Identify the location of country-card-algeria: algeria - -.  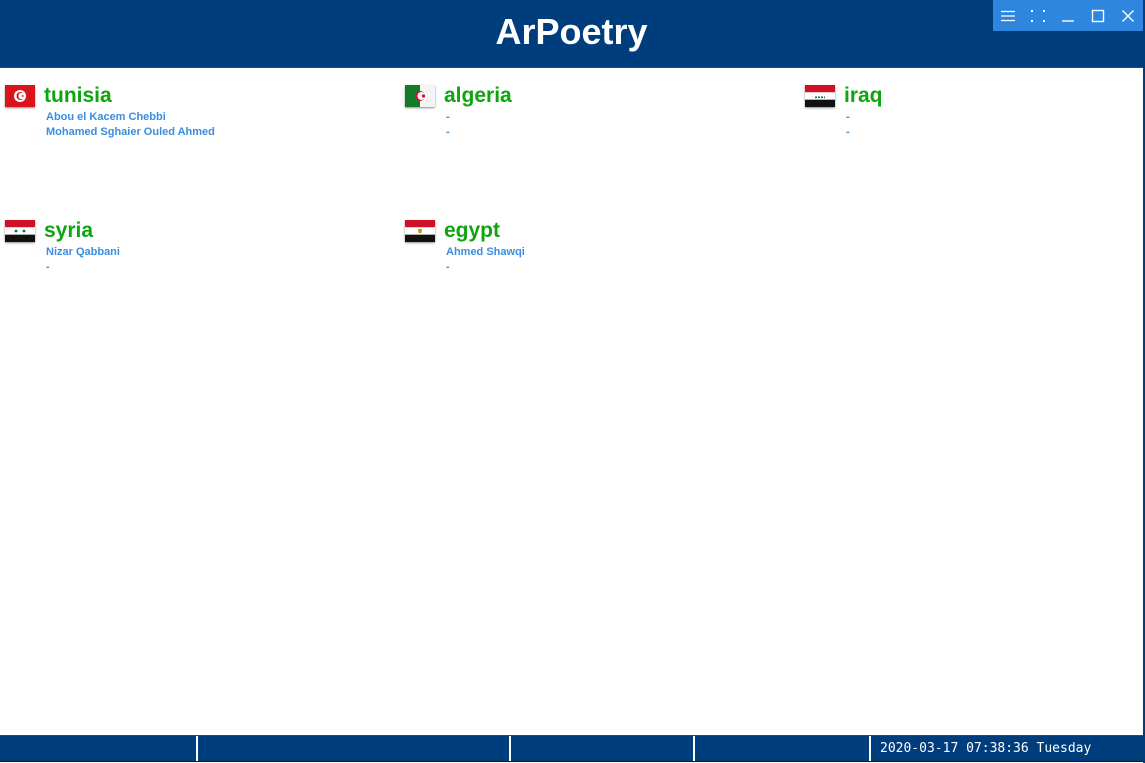
(590, 111).